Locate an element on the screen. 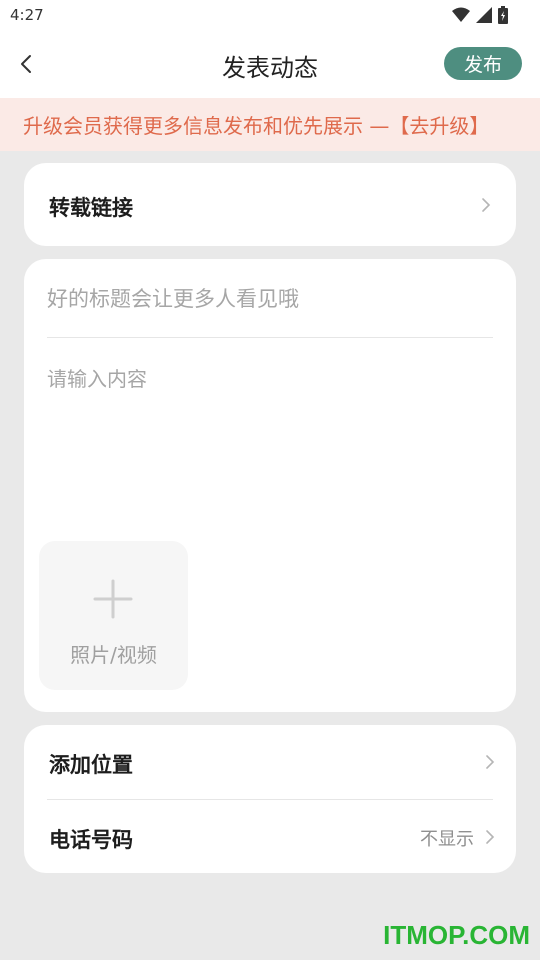 This screenshot has height=960, width=540. plus-icon is located at coordinates (113, 599).